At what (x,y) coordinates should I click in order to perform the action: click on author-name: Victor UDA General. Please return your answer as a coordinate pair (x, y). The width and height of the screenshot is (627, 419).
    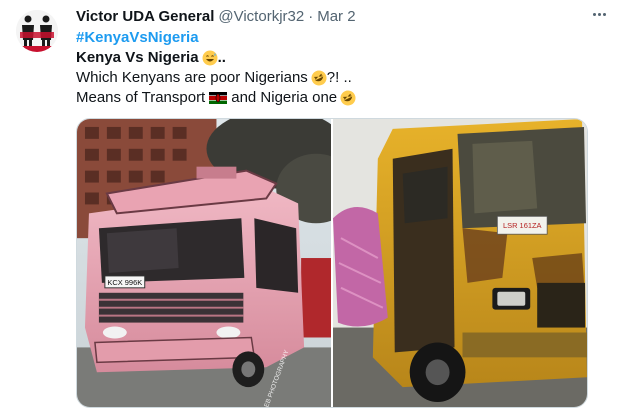
    Looking at the image, I should click on (145, 16).